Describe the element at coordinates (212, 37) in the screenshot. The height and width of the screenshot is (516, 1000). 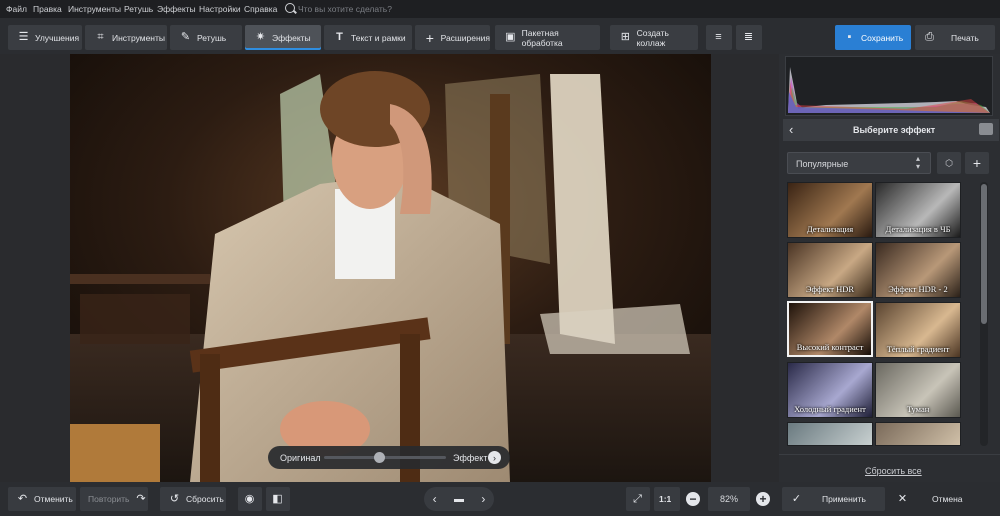
I see `tab-label: Ретушь` at that location.